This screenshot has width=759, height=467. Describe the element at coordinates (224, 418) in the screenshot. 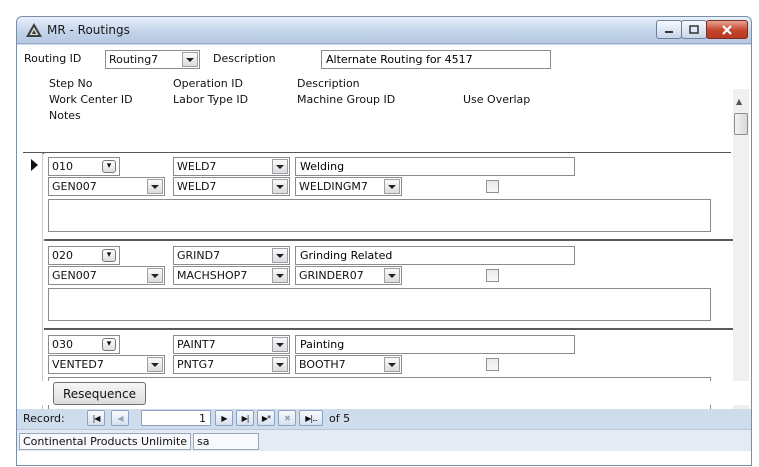

I see `next-record-button: ▶` at that location.